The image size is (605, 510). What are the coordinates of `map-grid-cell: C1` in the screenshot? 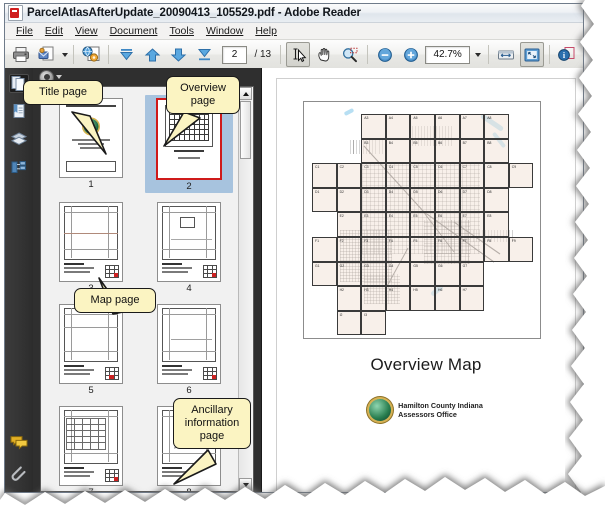 It's located at (324, 175).